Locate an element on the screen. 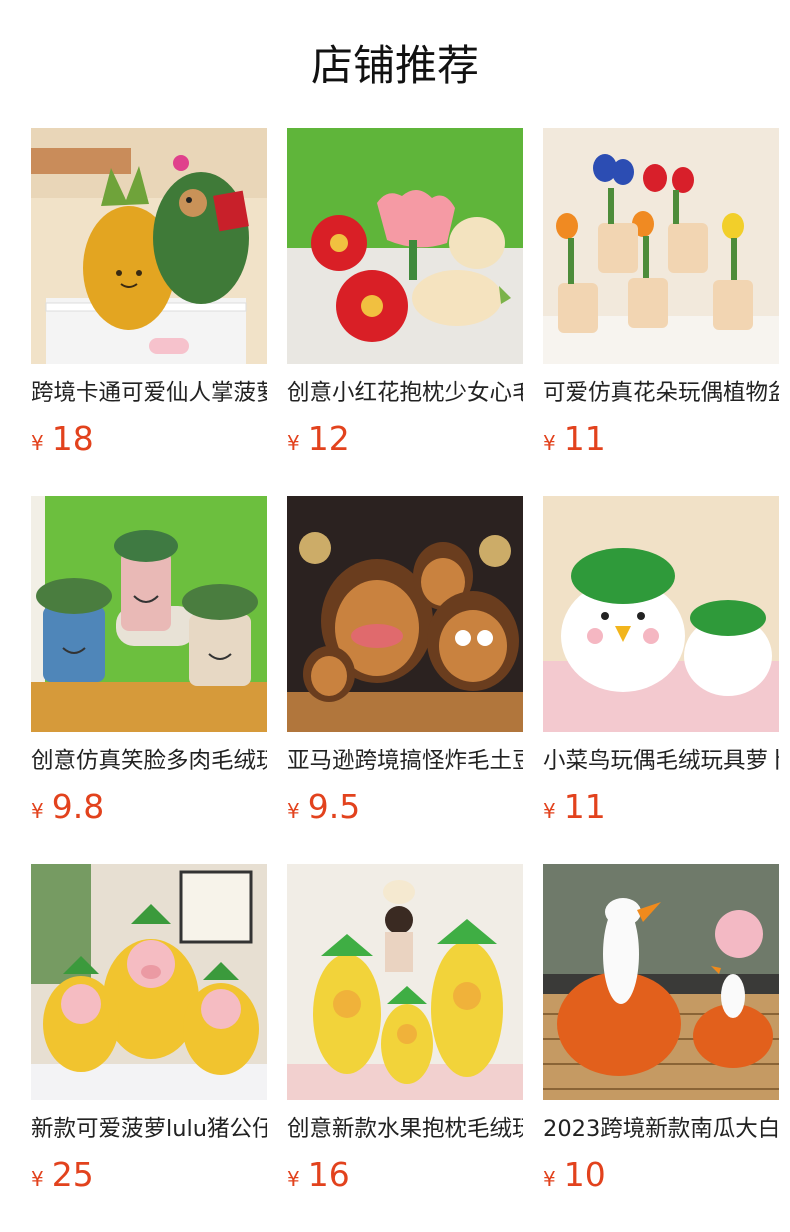  product-card: 跨境卡通可爱仙人掌菠萝毛绒玩具 ¥18 is located at coordinates (149, 293).